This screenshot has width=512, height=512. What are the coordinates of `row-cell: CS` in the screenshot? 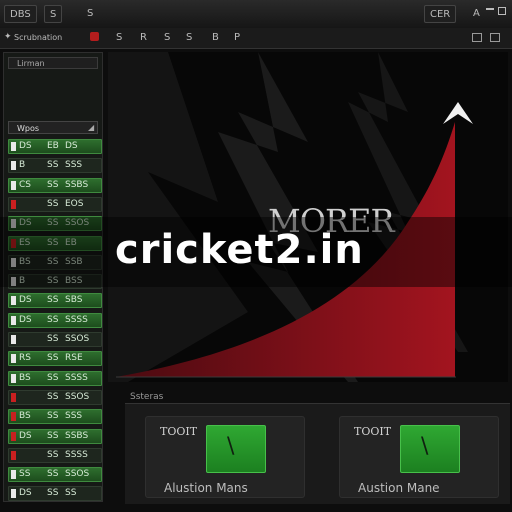 It's located at (25, 184).